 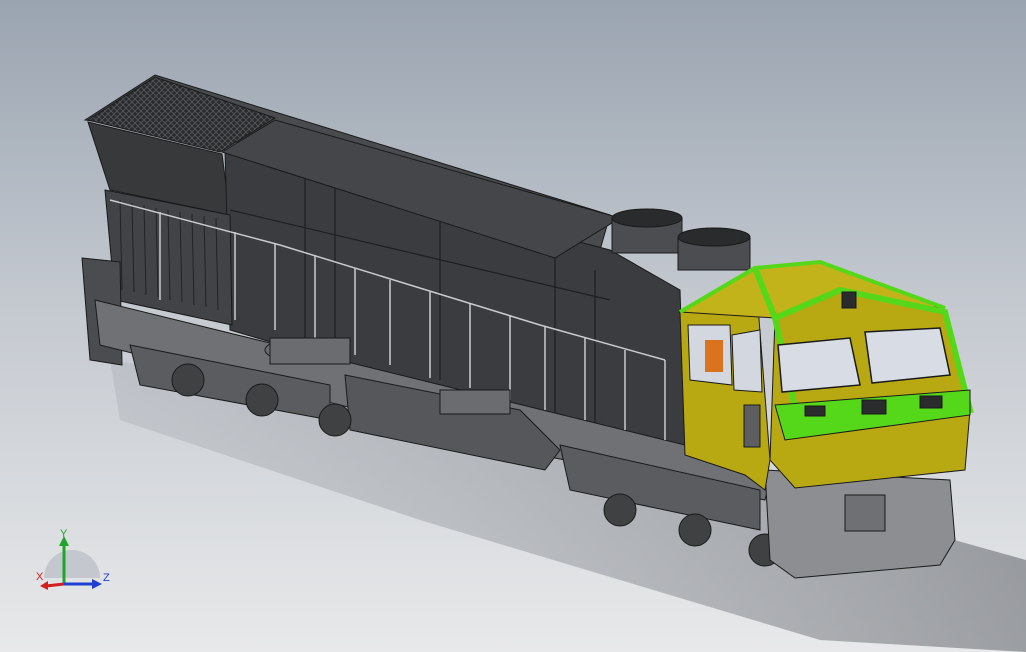 I want to click on view-orientation-triad: Y Z X, so click(x=73, y=559).